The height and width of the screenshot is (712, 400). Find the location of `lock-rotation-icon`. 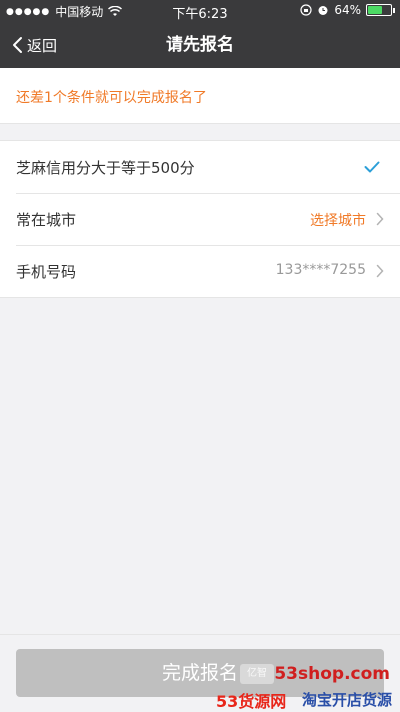

lock-rotation-icon is located at coordinates (306, 10).